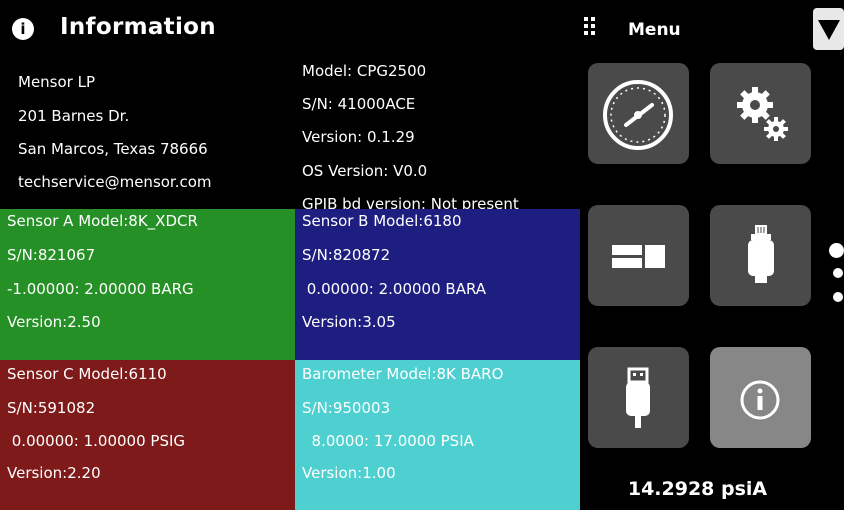  What do you see at coordinates (349, 473) in the screenshot?
I see `sensor-version: Version:1.00` at bounding box center [349, 473].